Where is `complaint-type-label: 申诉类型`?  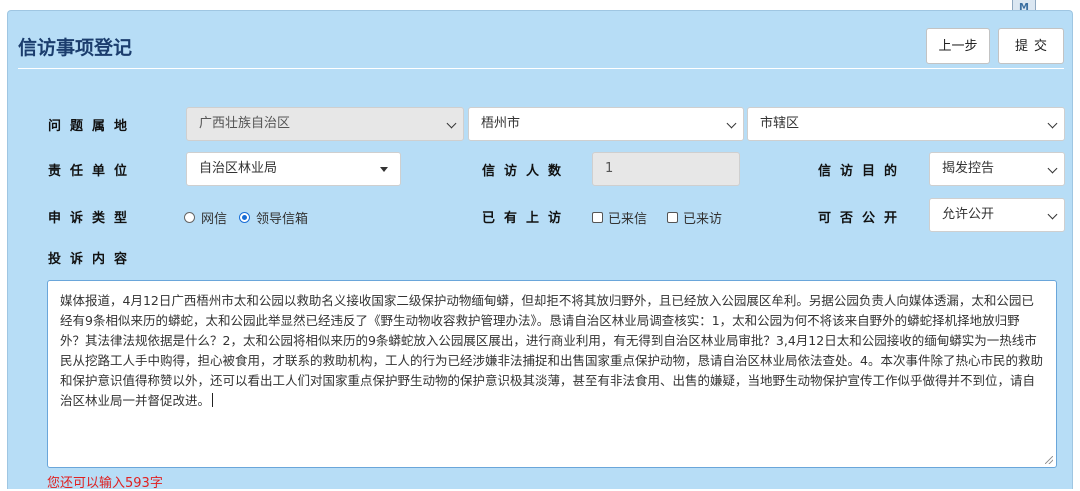 complaint-type-label: 申诉类型 is located at coordinates (92, 218).